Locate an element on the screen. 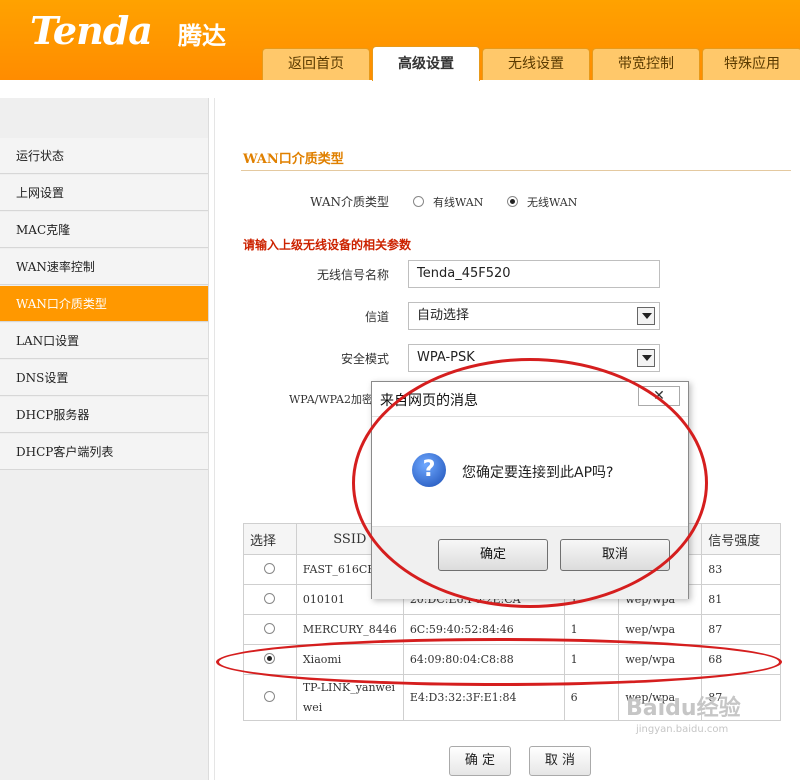 The width and height of the screenshot is (800, 780). sidebar-item-dns: DNS设置 is located at coordinates (104, 378).